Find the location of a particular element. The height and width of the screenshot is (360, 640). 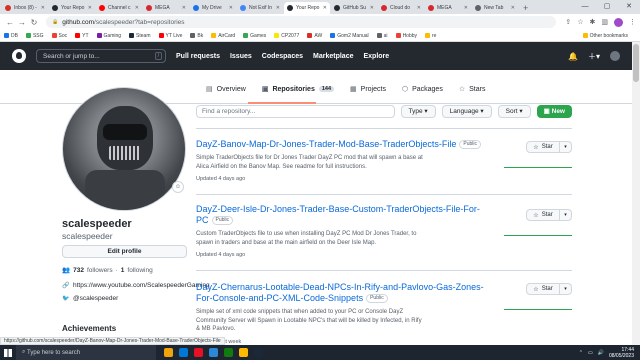

tray-chevron-icon: ⌃ is located at coordinates (581, 353).